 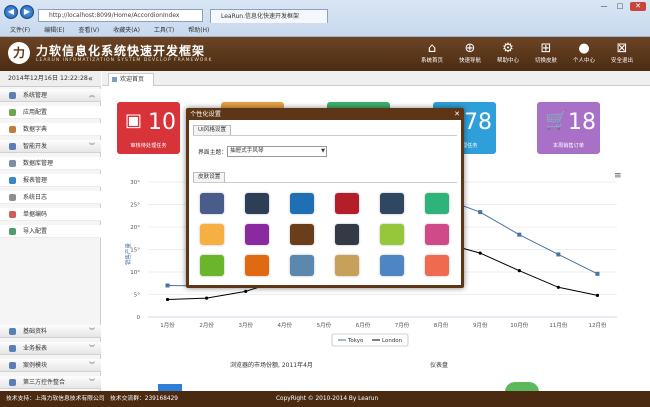 I want to click on logo-icon: 力, so click(x=19, y=53).